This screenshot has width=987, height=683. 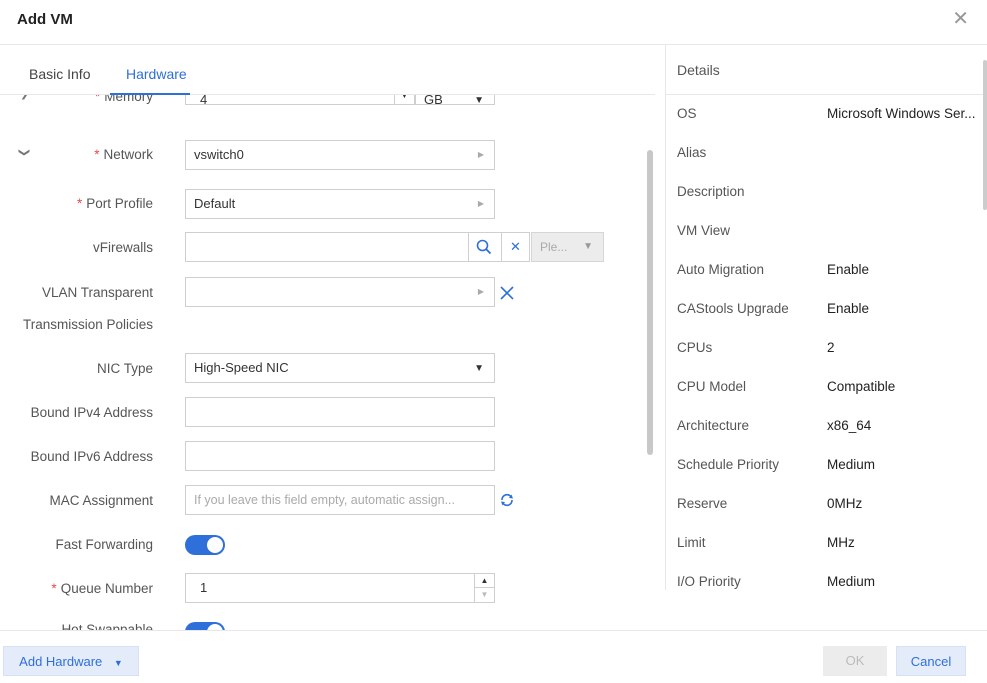 I want to click on port-profile-label: Port Profile, so click(x=119, y=203).